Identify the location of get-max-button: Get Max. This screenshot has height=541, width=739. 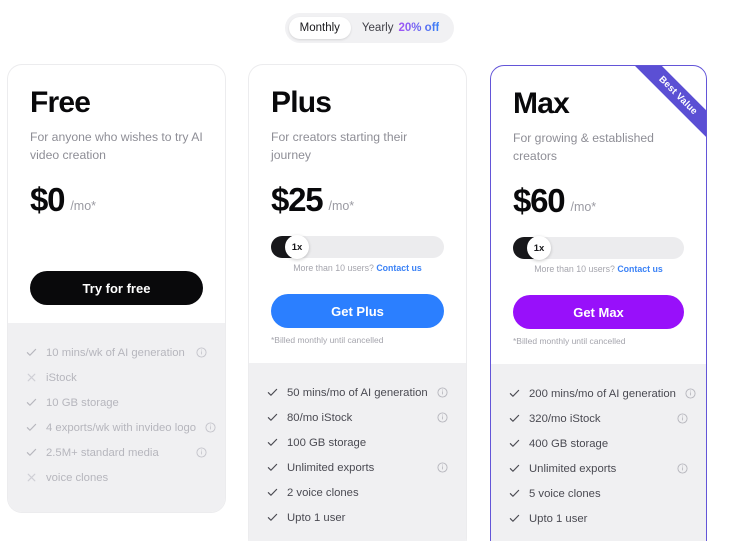
(598, 312).